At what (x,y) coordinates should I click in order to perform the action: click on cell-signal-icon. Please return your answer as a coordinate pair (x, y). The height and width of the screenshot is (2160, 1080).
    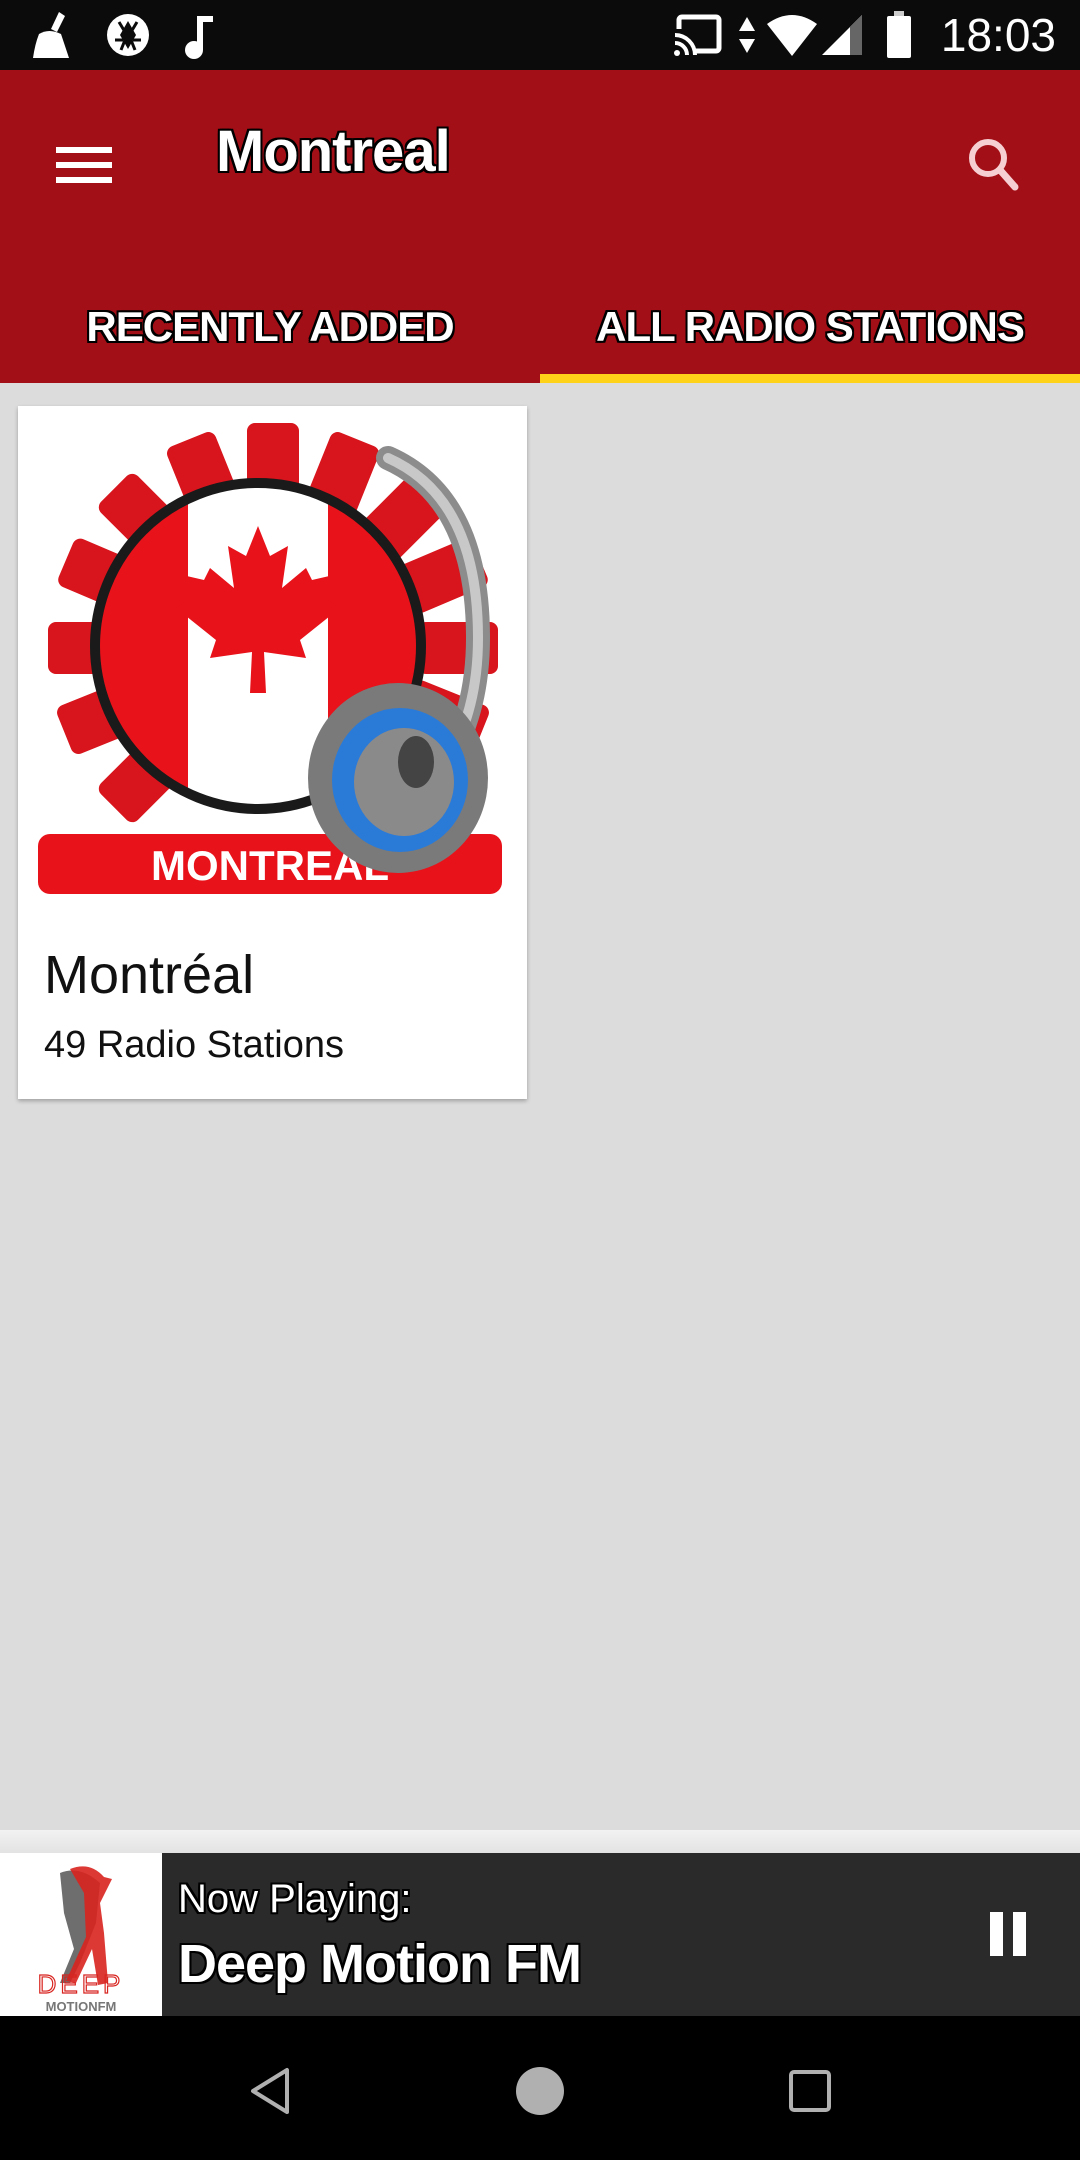
    Looking at the image, I should click on (842, 35).